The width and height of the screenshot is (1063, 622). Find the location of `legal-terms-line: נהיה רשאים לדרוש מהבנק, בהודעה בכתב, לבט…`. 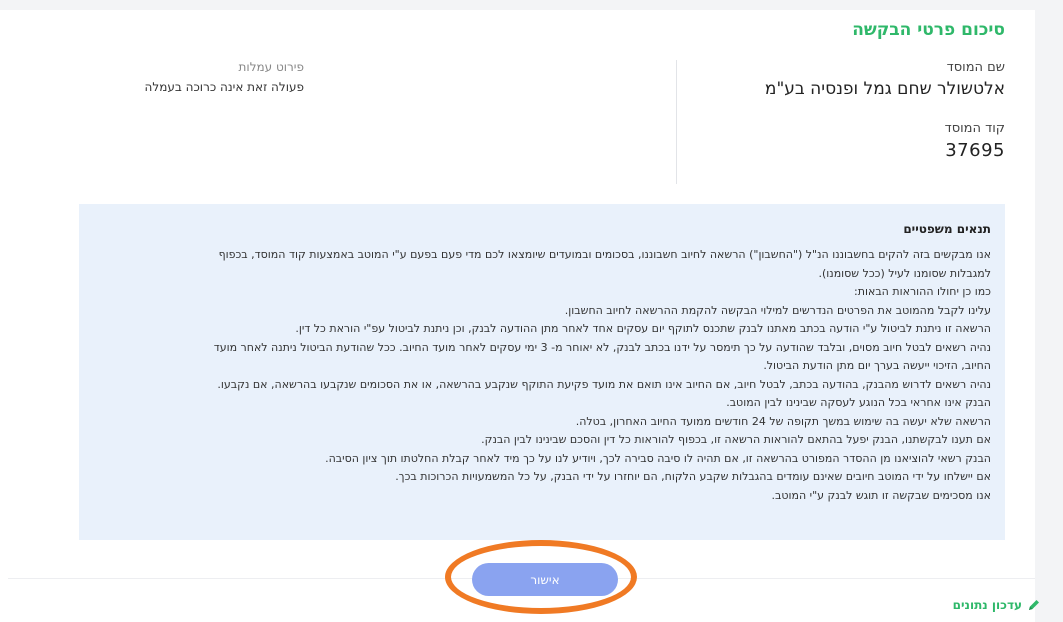

legal-terms-line: נהיה רשאים לדרוש מהבנק, בהודעה בכתב, לבט… is located at coordinates (604, 384).